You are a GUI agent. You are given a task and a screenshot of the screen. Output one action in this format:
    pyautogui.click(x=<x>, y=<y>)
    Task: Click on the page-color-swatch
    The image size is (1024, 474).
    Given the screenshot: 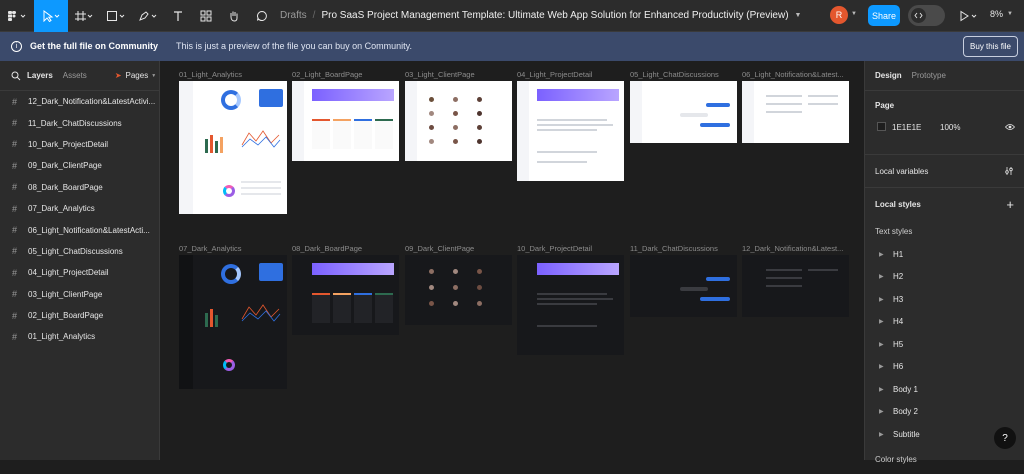 What is the action you would take?
    pyautogui.click(x=881, y=126)
    